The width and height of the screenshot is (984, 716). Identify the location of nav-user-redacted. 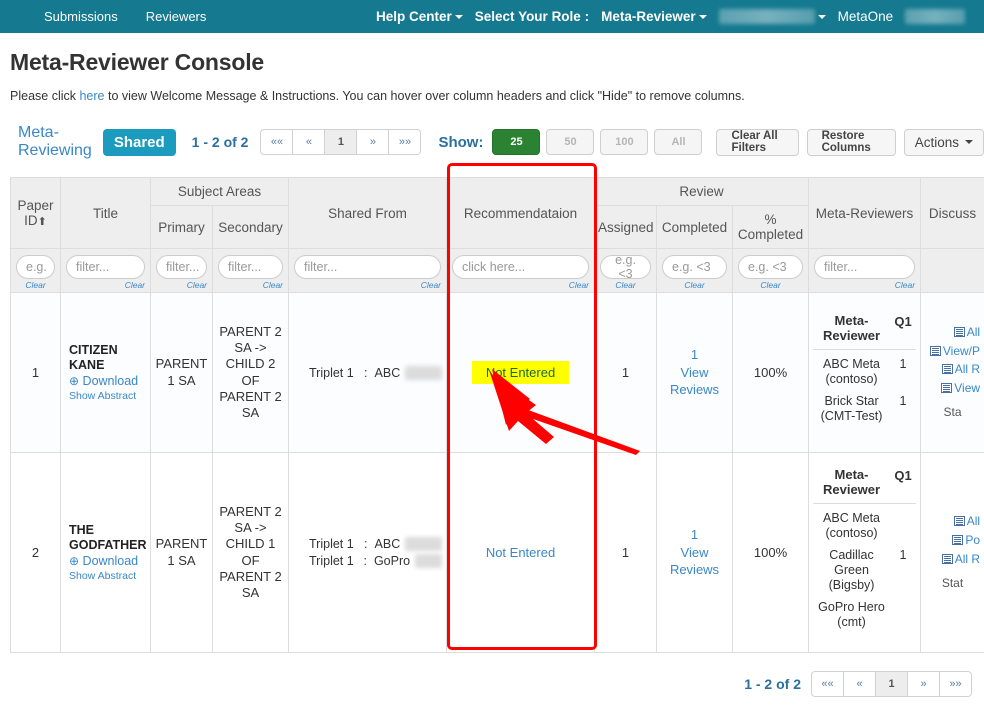
(772, 17).